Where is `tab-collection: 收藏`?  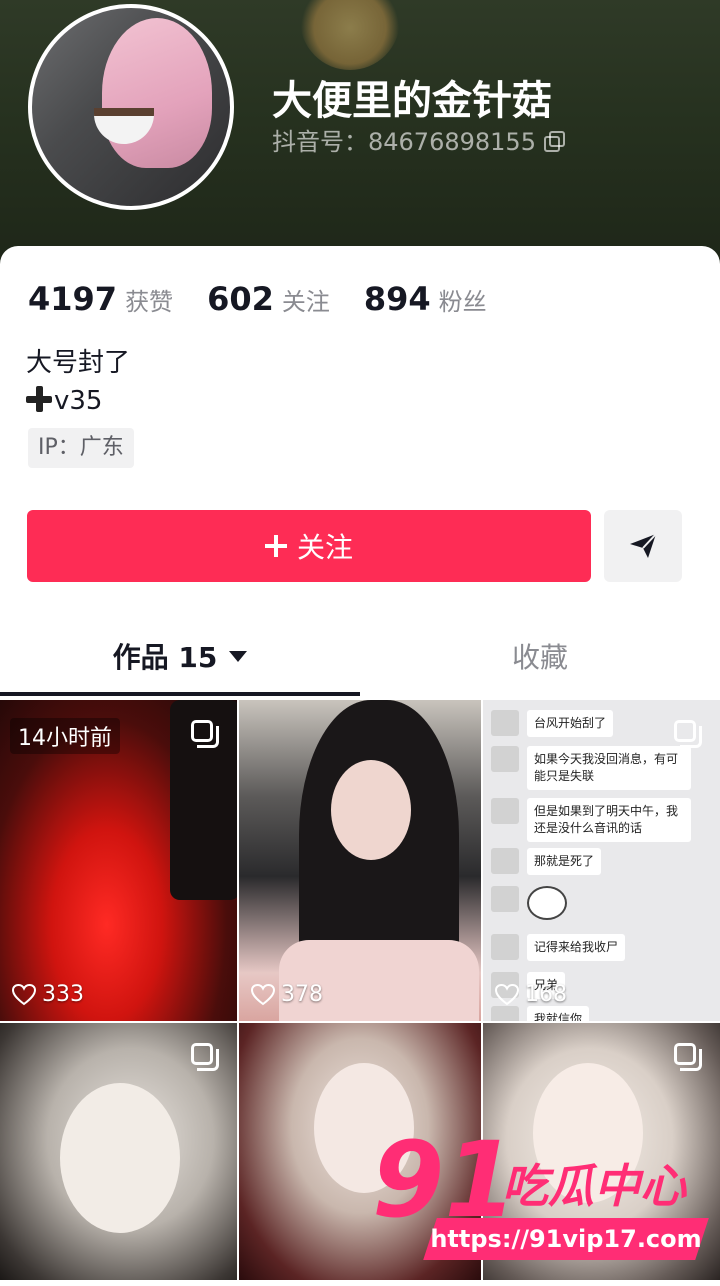 tab-collection: 收藏 is located at coordinates (540, 656).